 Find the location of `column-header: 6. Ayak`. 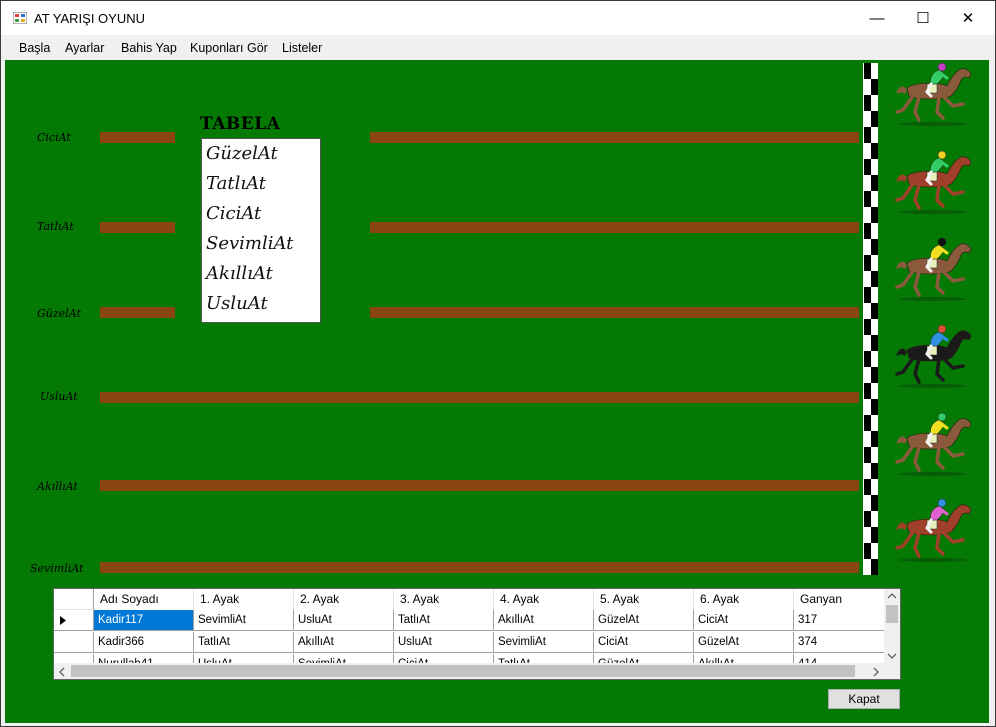

column-header: 6. Ayak is located at coordinates (744, 599).